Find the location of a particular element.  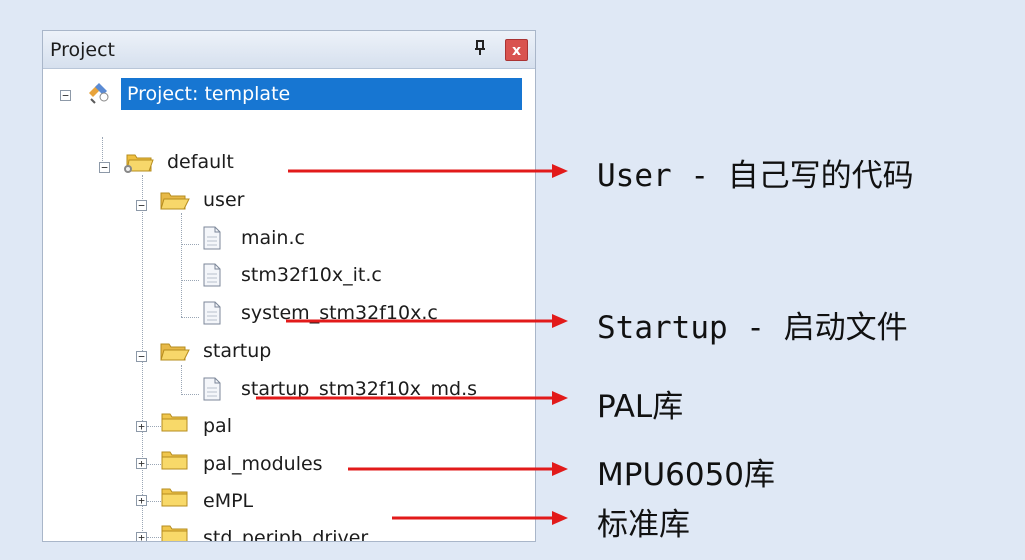

annotation-user: User - 自己写的代码 is located at coordinates (755, 176).